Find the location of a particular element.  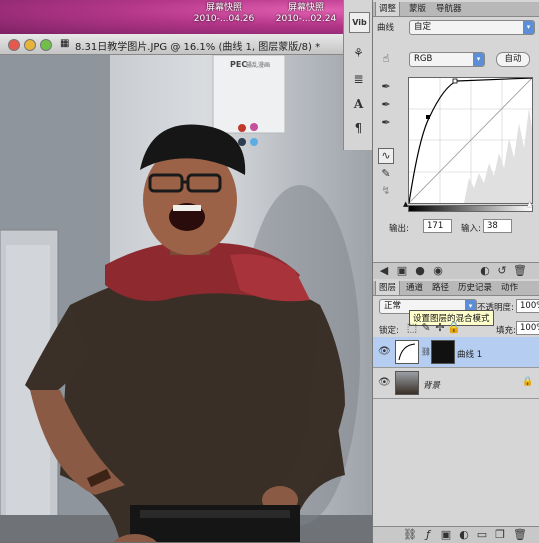

visibility-toggle-icon: ◉ is located at coordinates (438, 271).